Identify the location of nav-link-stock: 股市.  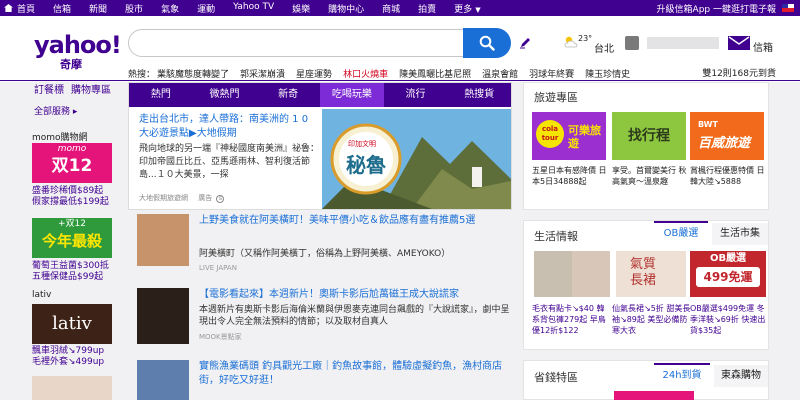
(134, 8).